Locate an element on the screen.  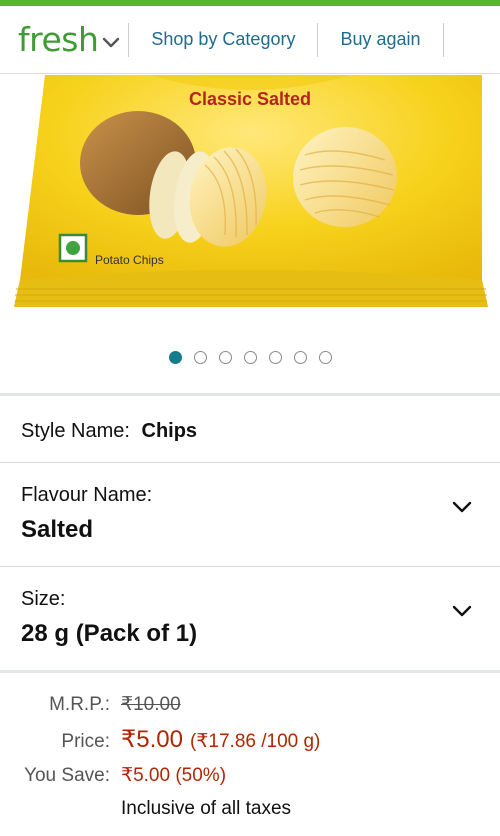
size-label: Size: is located at coordinates (43, 599).